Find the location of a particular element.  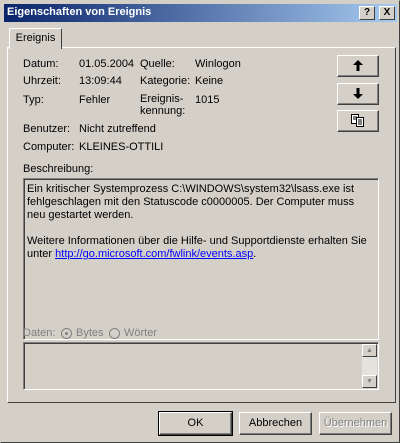

next-event-button is located at coordinates (358, 94).